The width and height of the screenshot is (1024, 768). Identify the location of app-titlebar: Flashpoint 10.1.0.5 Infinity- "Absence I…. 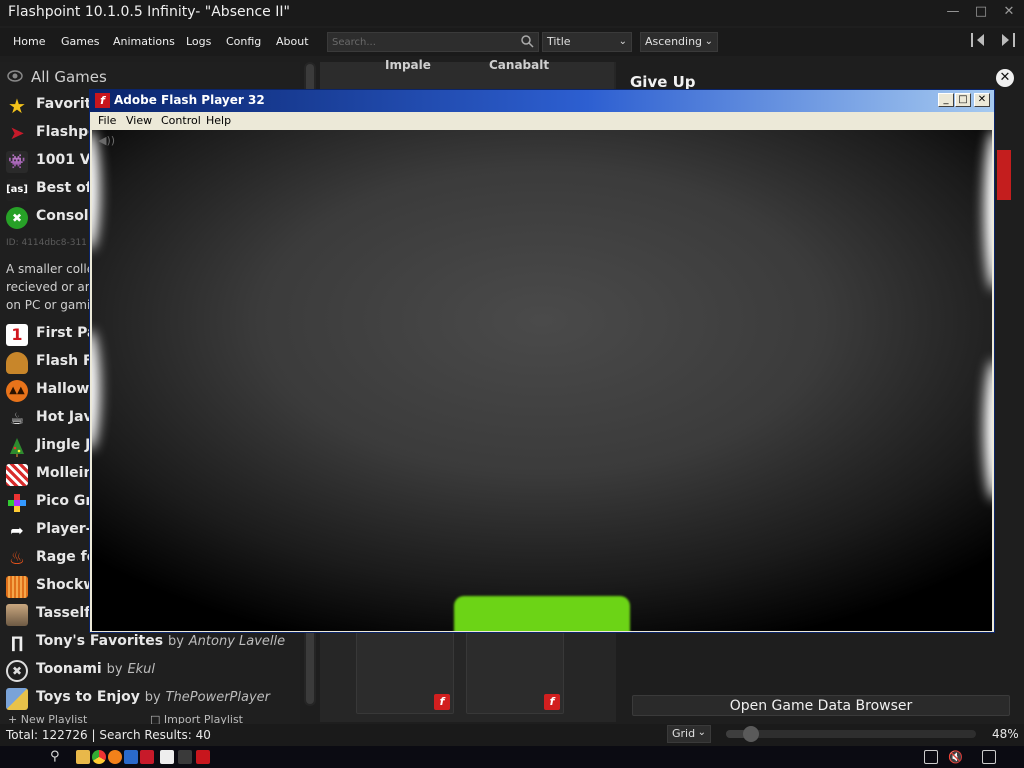
(512, 13).